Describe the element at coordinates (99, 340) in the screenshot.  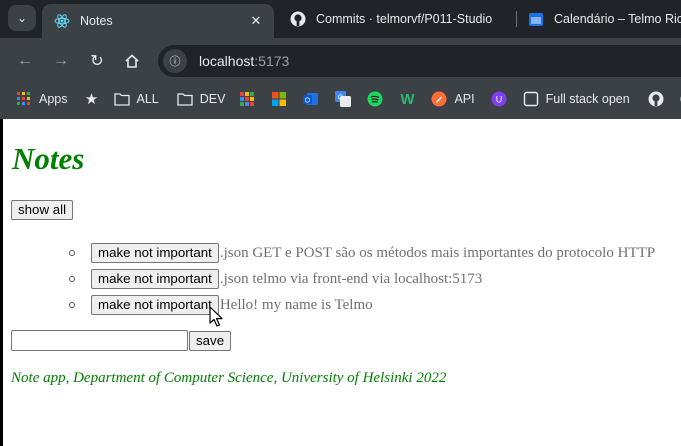
I see `new-note-input` at that location.